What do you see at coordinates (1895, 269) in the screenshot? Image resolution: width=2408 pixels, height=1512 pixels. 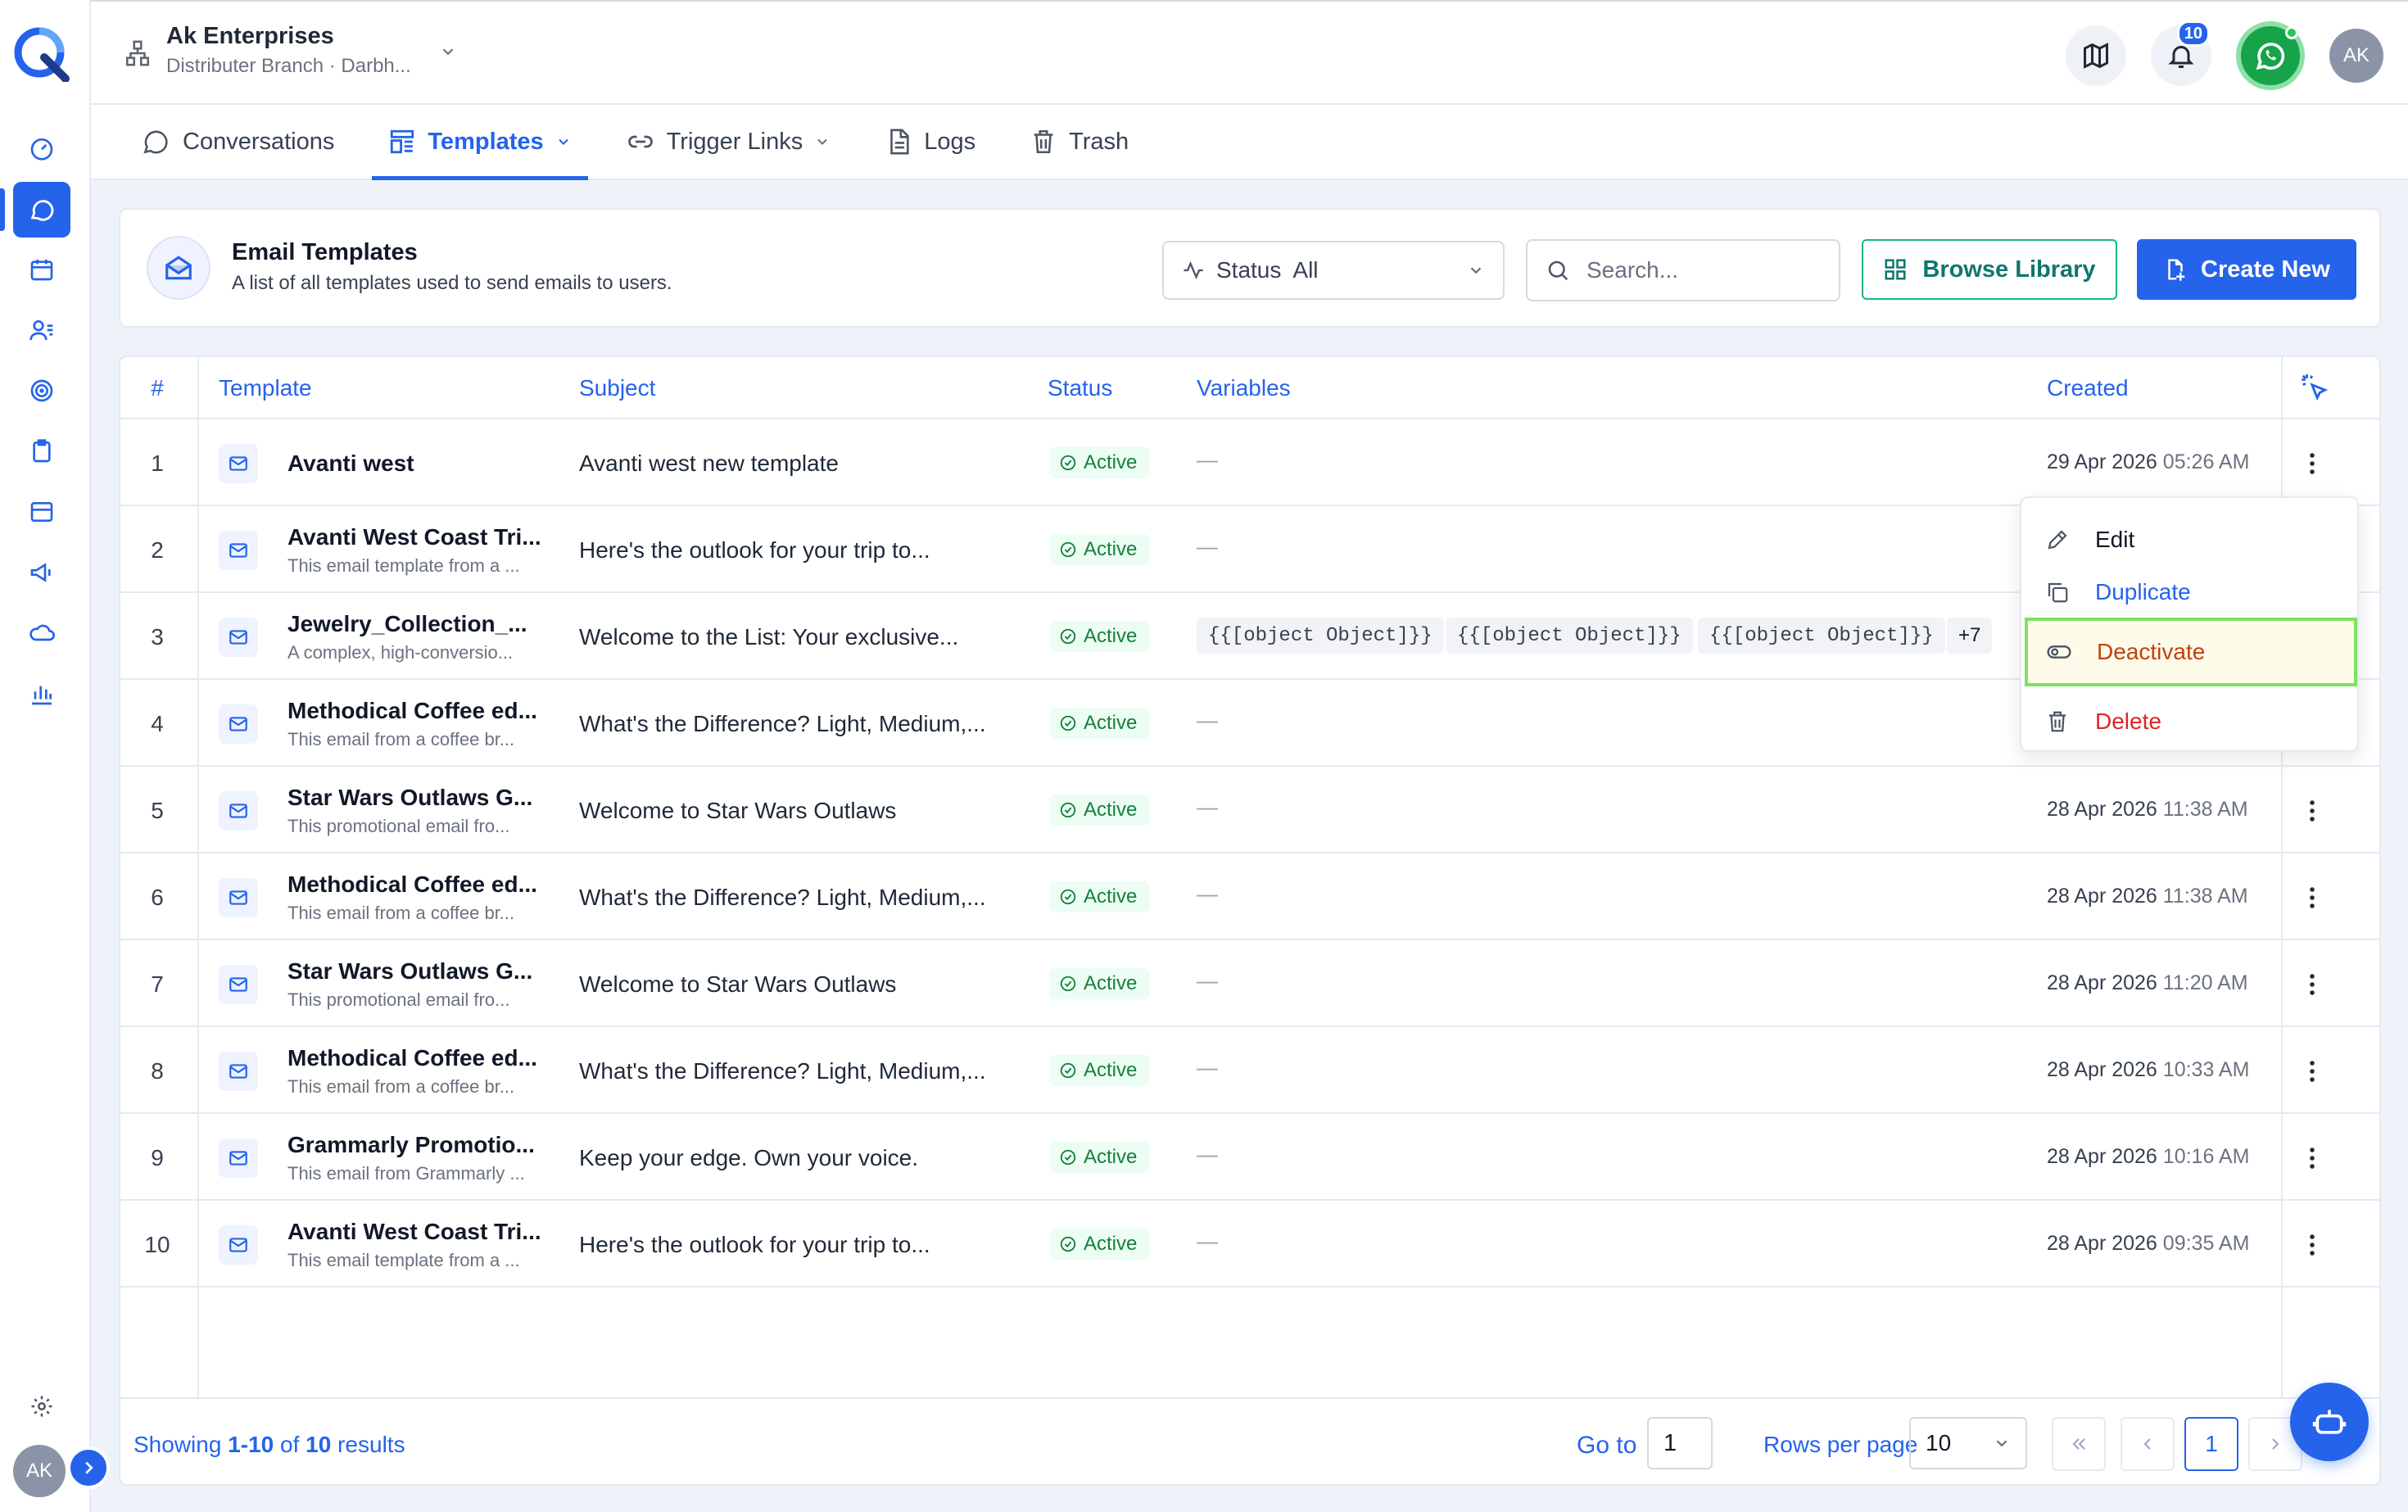 I see `grid-icon` at bounding box center [1895, 269].